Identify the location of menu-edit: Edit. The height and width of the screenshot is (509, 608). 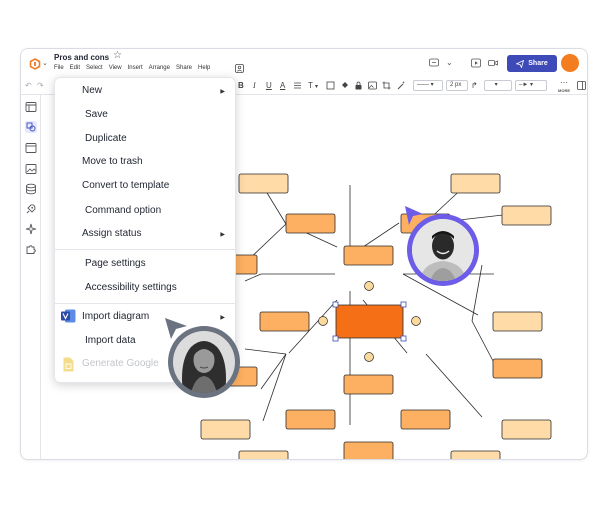
(75, 68).